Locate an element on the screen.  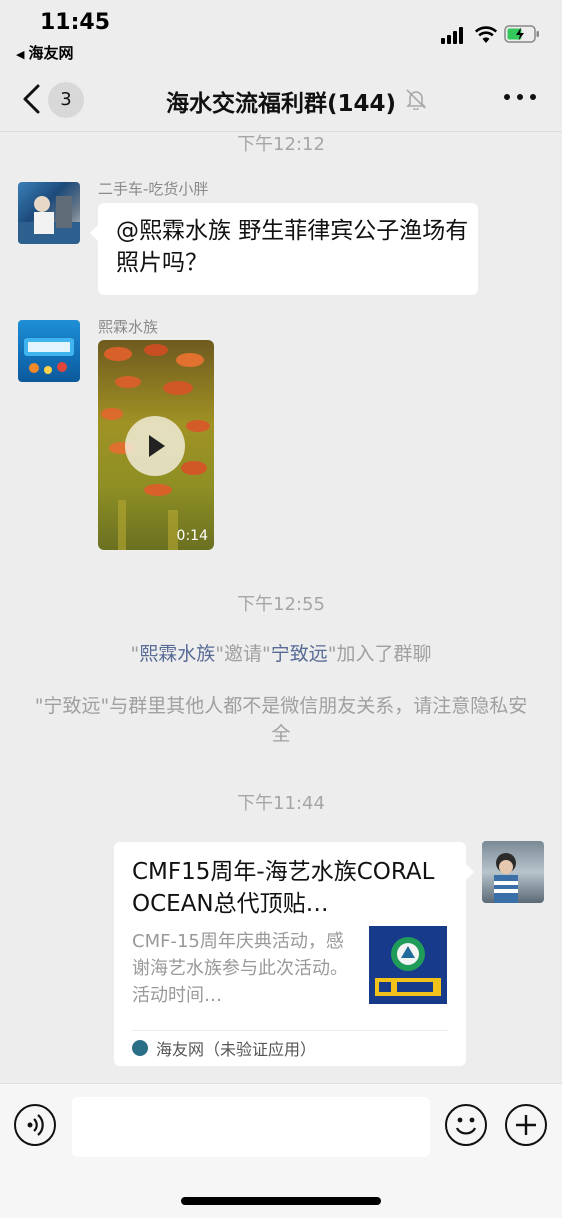
video-duration: 0:14 is located at coordinates (192, 536).